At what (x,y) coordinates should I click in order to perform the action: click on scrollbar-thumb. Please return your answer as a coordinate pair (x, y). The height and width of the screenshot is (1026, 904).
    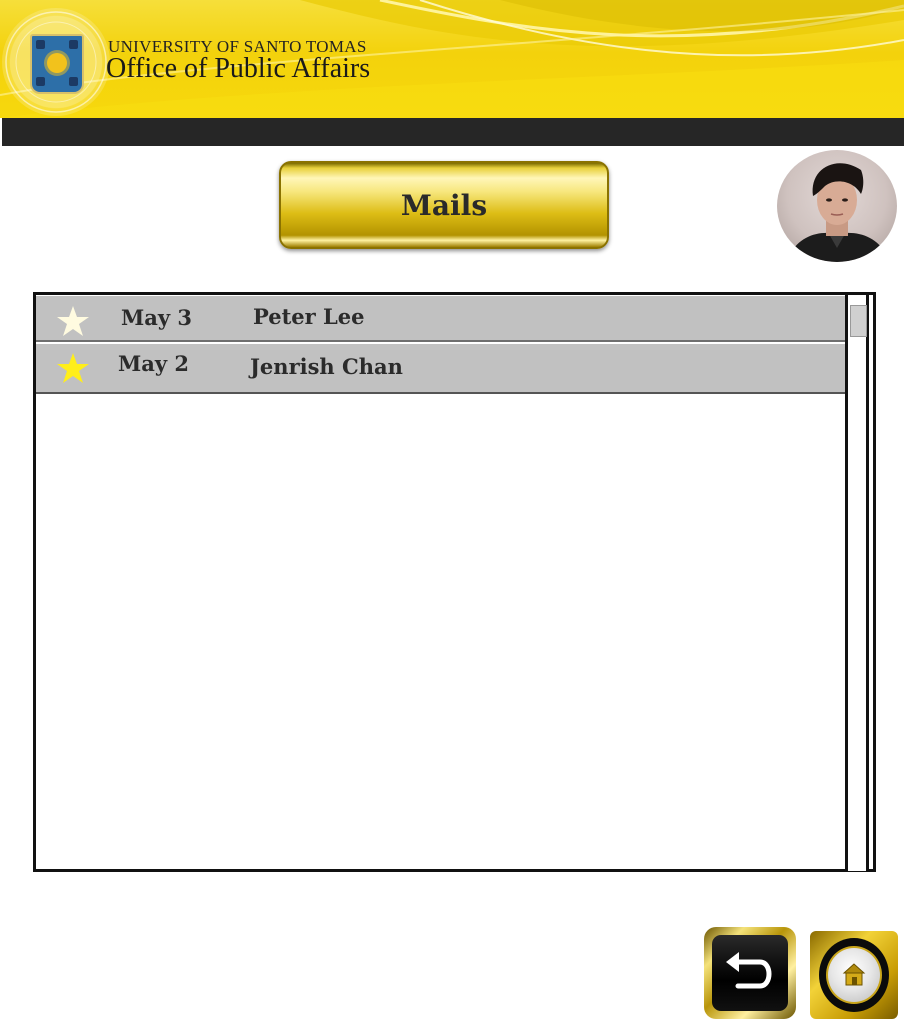
    Looking at the image, I should click on (858, 321).